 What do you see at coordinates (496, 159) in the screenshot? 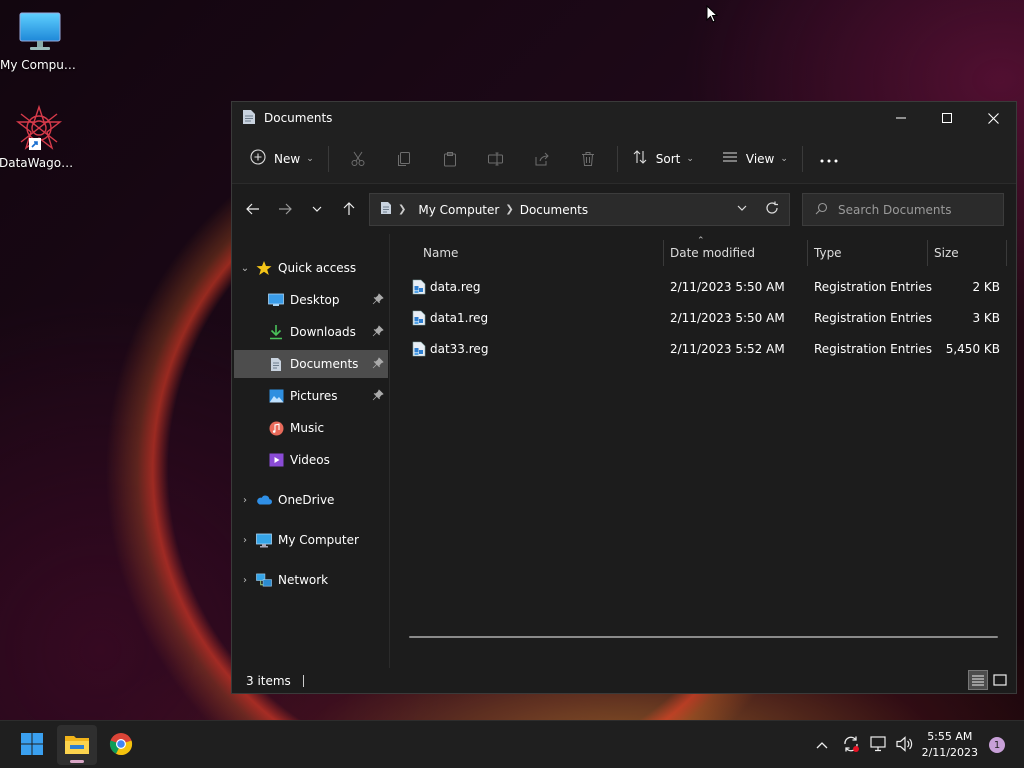
I see `rename-icon` at bounding box center [496, 159].